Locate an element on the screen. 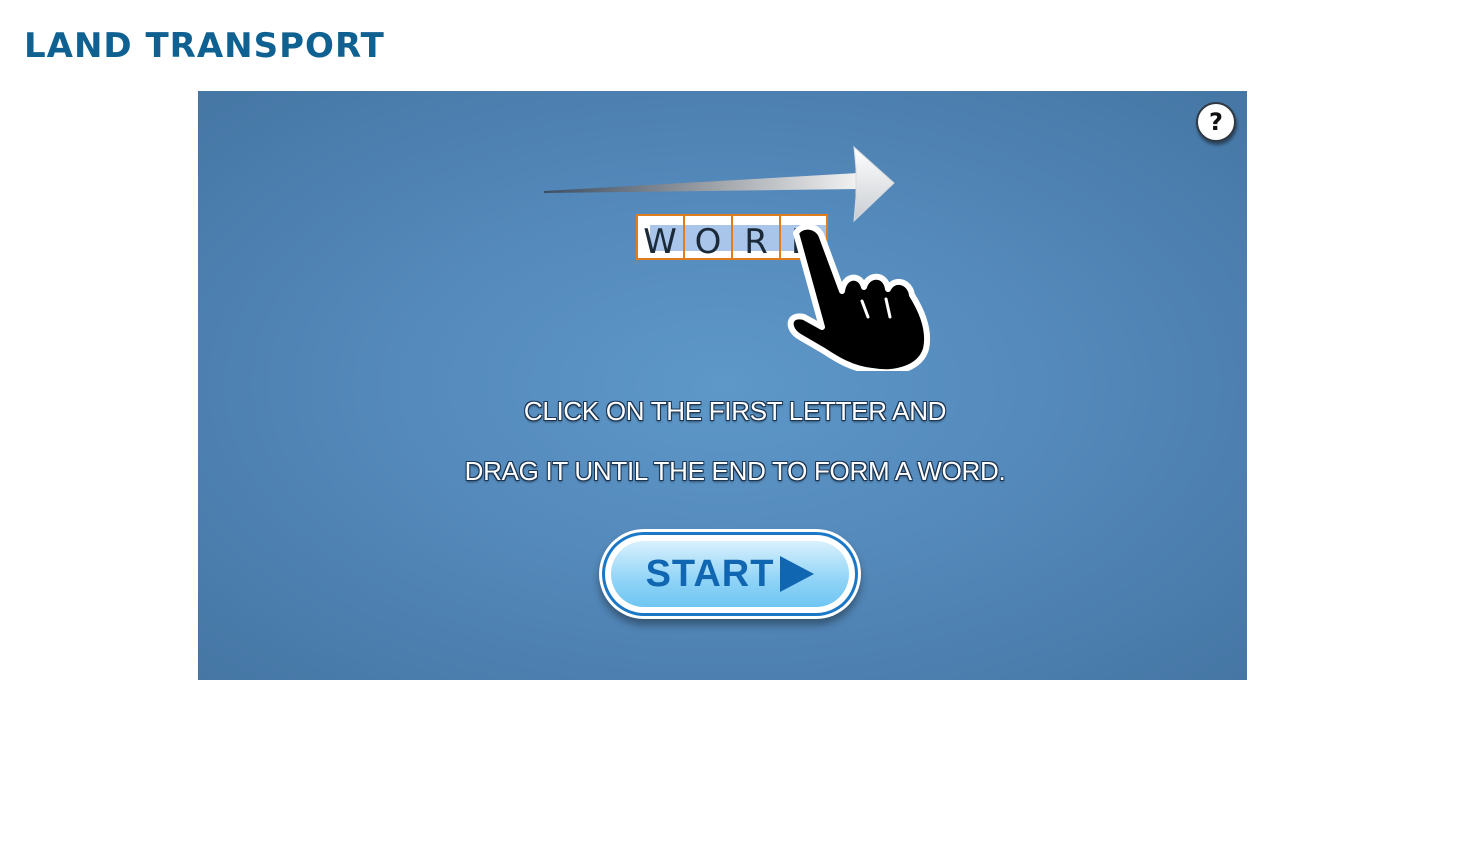 The image size is (1460, 850). play-arrow-icon is located at coordinates (797, 574).